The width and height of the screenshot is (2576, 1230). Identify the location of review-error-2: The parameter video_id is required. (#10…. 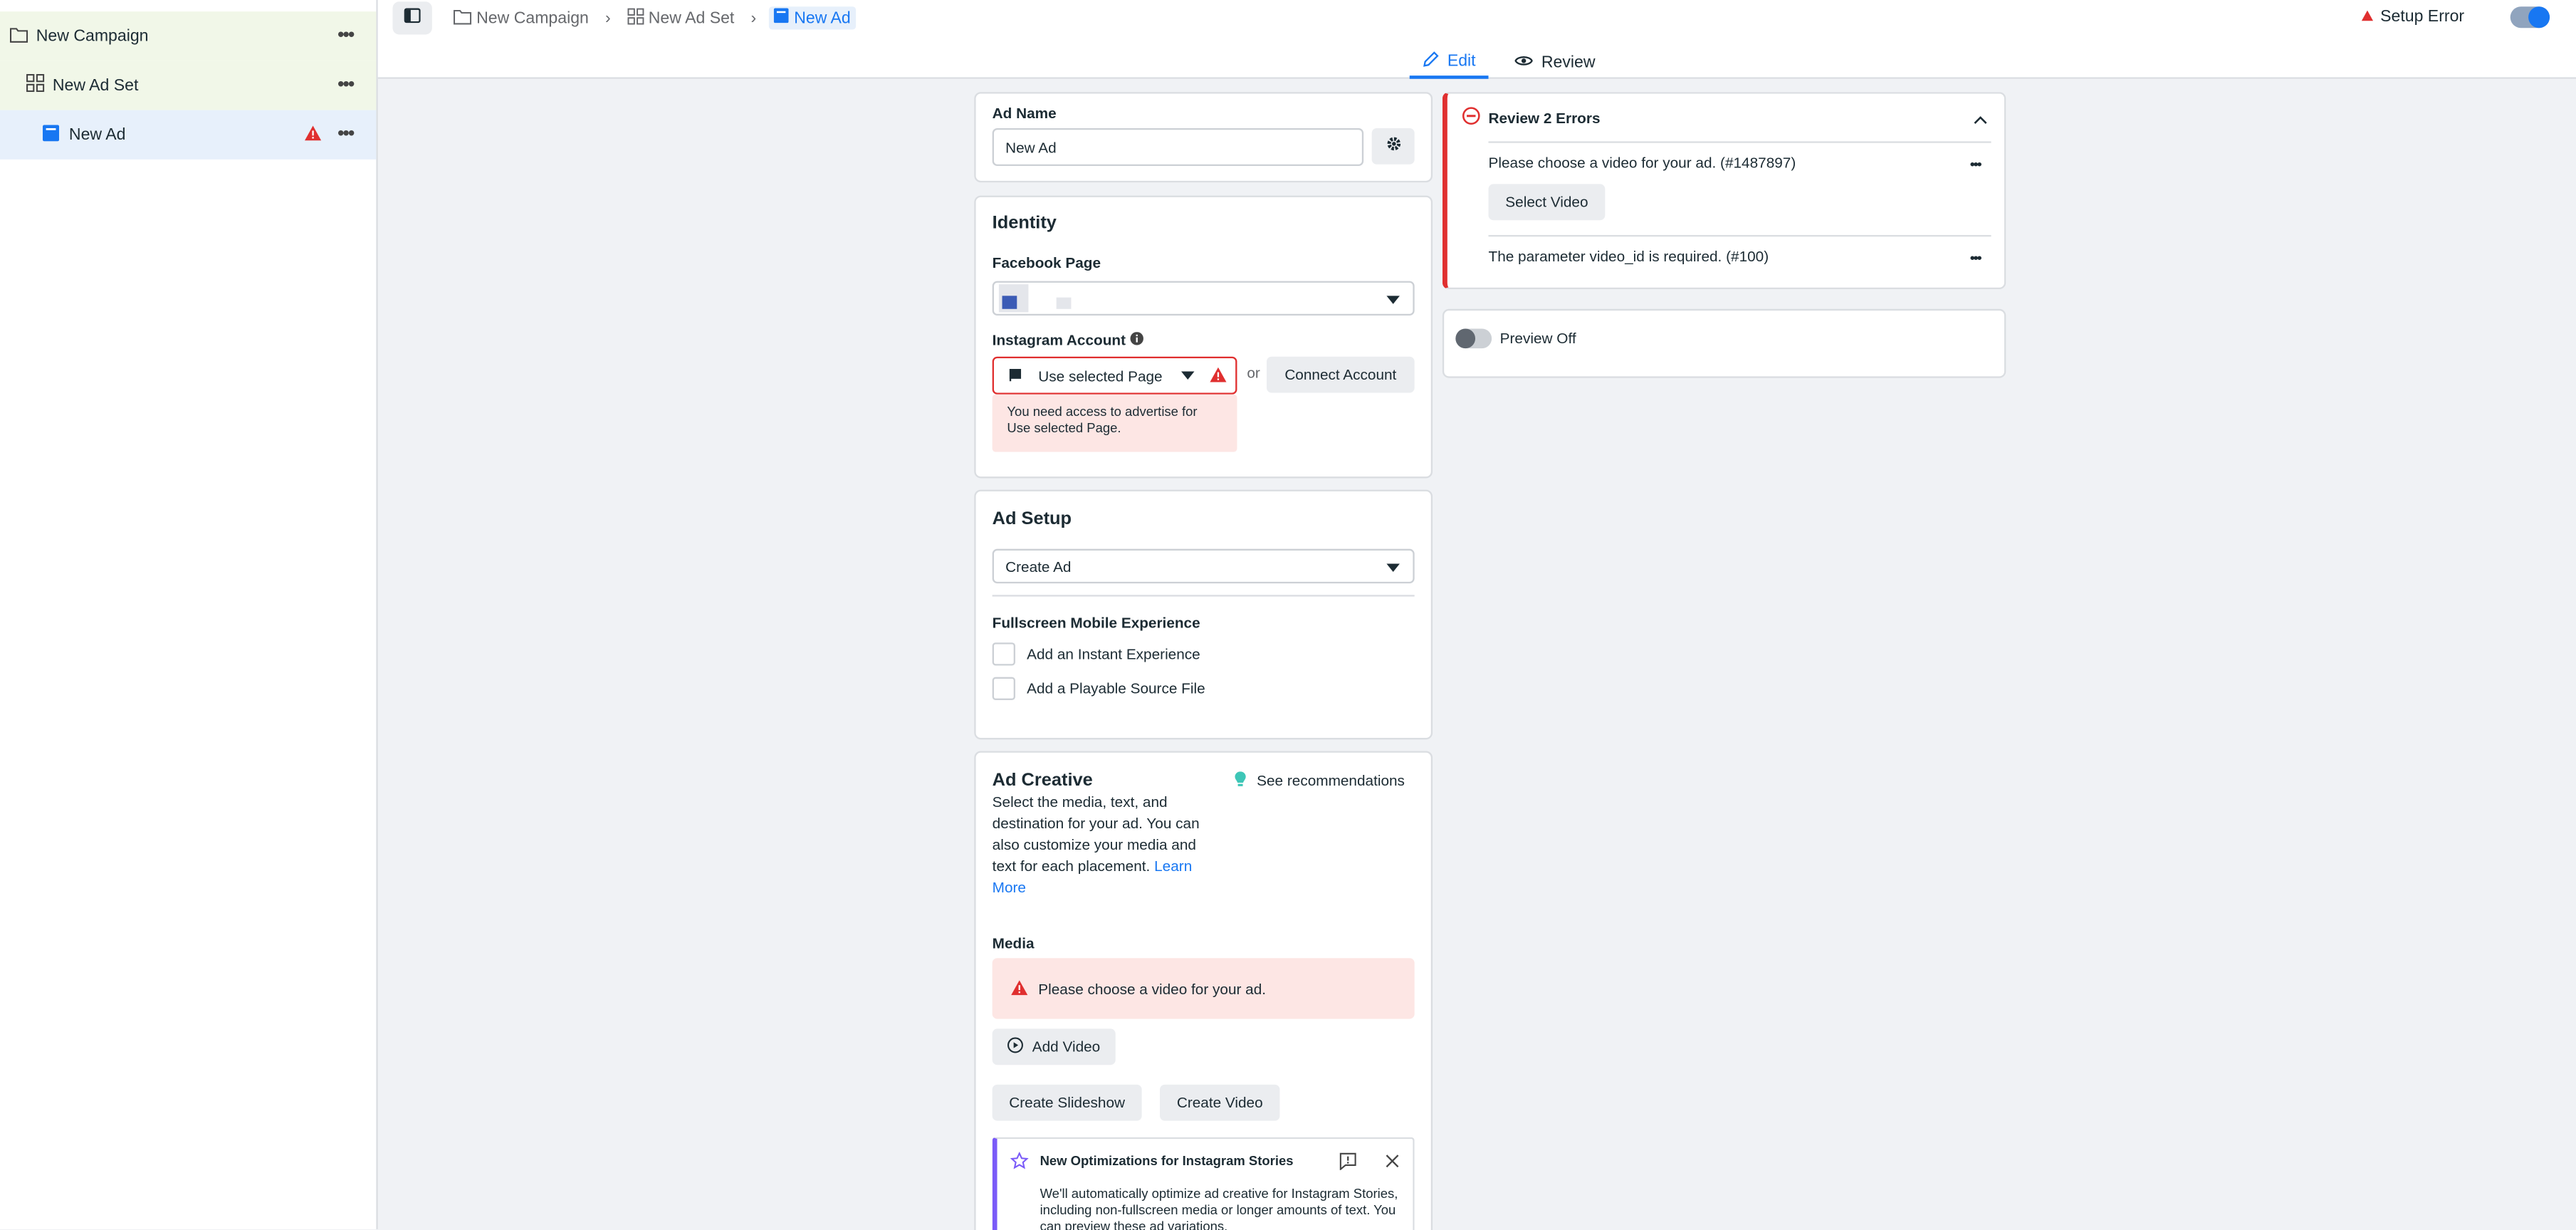
(1628, 256).